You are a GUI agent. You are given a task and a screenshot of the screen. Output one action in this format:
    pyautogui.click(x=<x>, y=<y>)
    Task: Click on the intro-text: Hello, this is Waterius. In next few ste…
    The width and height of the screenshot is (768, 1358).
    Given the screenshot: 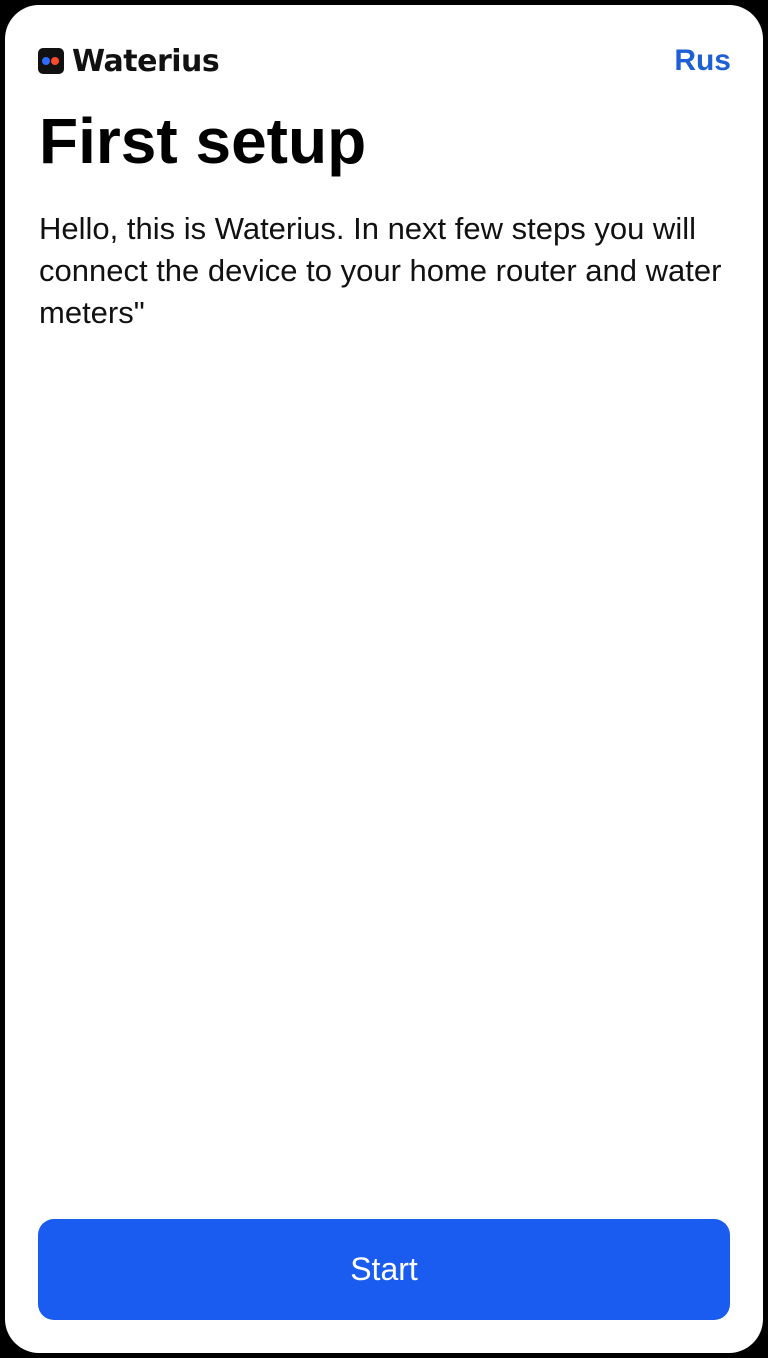 What is the action you would take?
    pyautogui.click(x=380, y=270)
    